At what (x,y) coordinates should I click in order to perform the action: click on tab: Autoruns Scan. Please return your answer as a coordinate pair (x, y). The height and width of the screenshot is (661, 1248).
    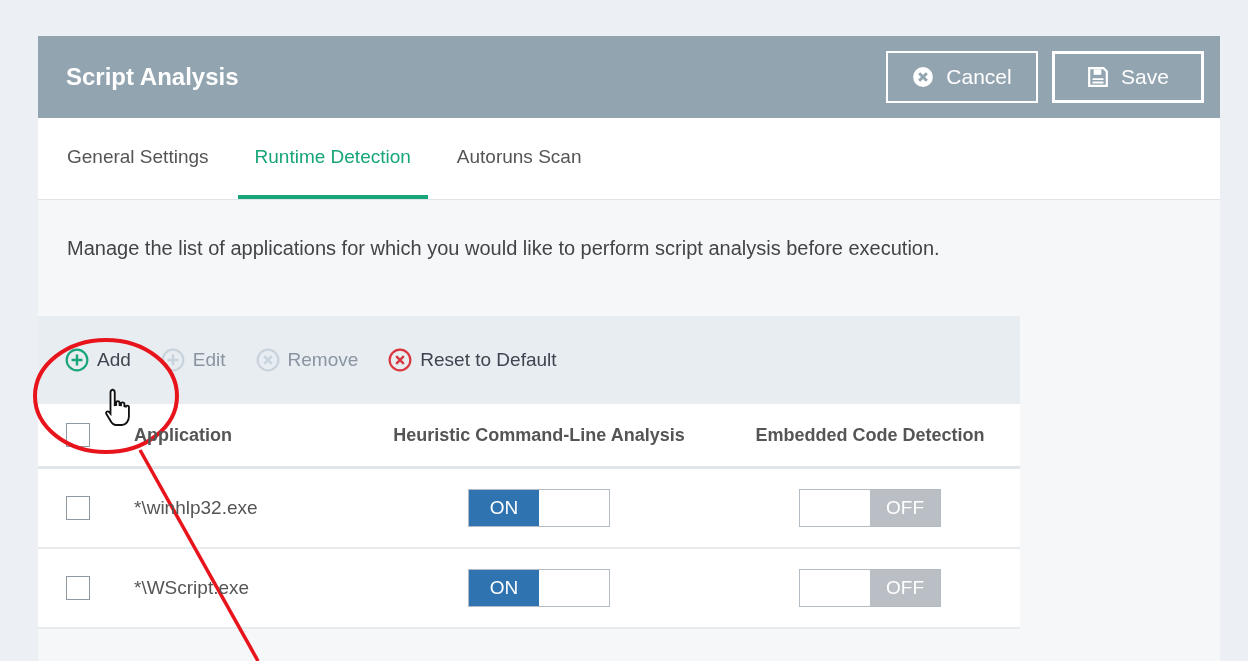
    Looking at the image, I should click on (519, 158).